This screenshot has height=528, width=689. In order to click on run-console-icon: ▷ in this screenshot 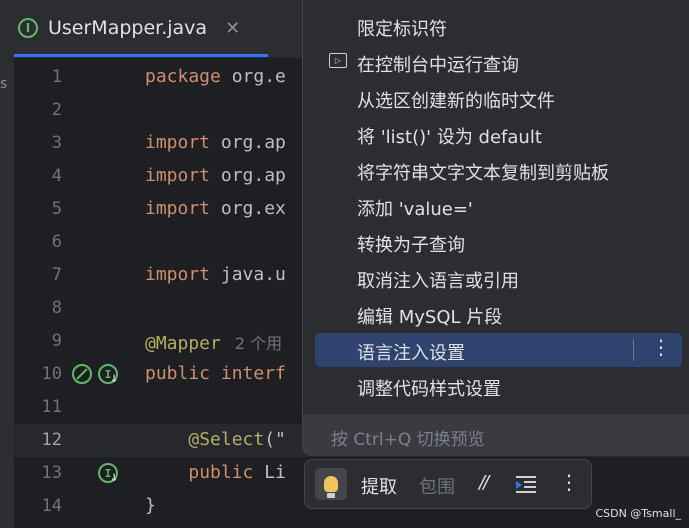, I will do `click(338, 60)`.